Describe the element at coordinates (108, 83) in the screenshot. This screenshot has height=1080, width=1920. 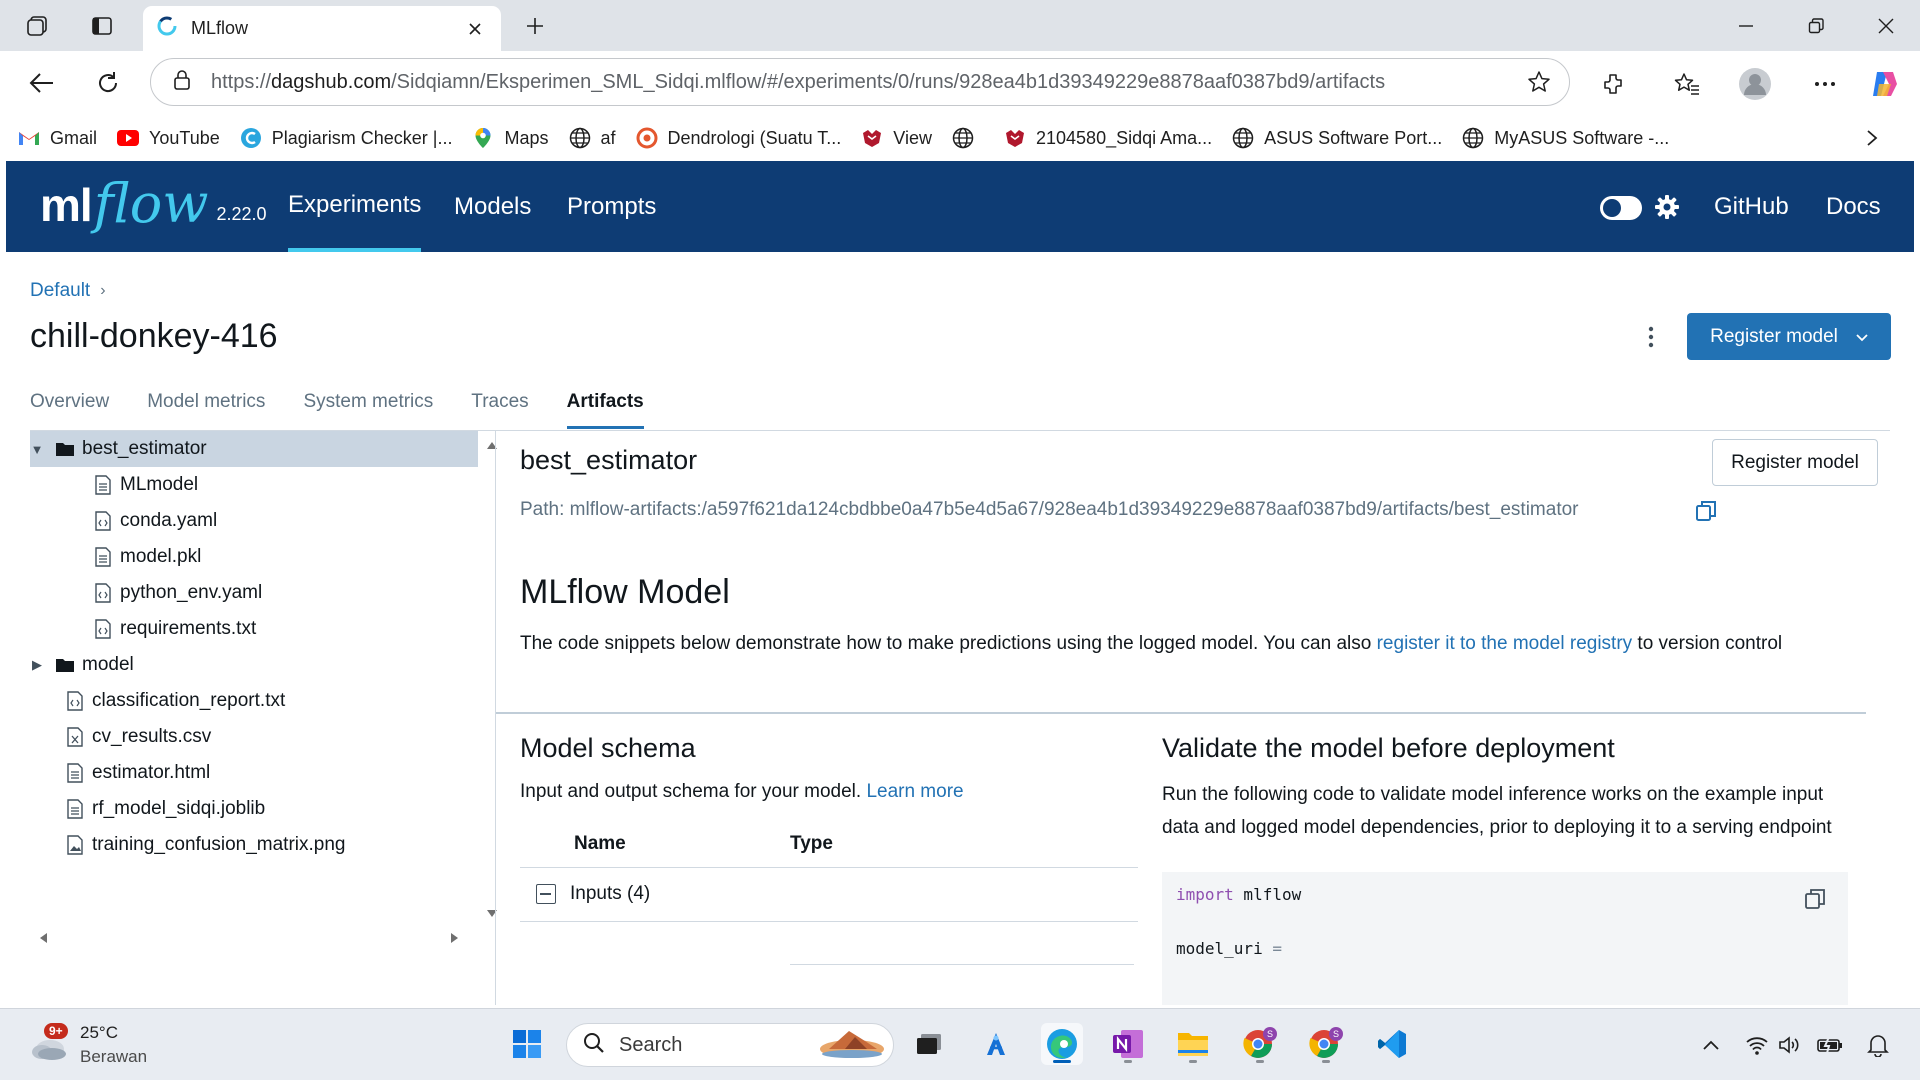
I see `refresh-icon` at that location.